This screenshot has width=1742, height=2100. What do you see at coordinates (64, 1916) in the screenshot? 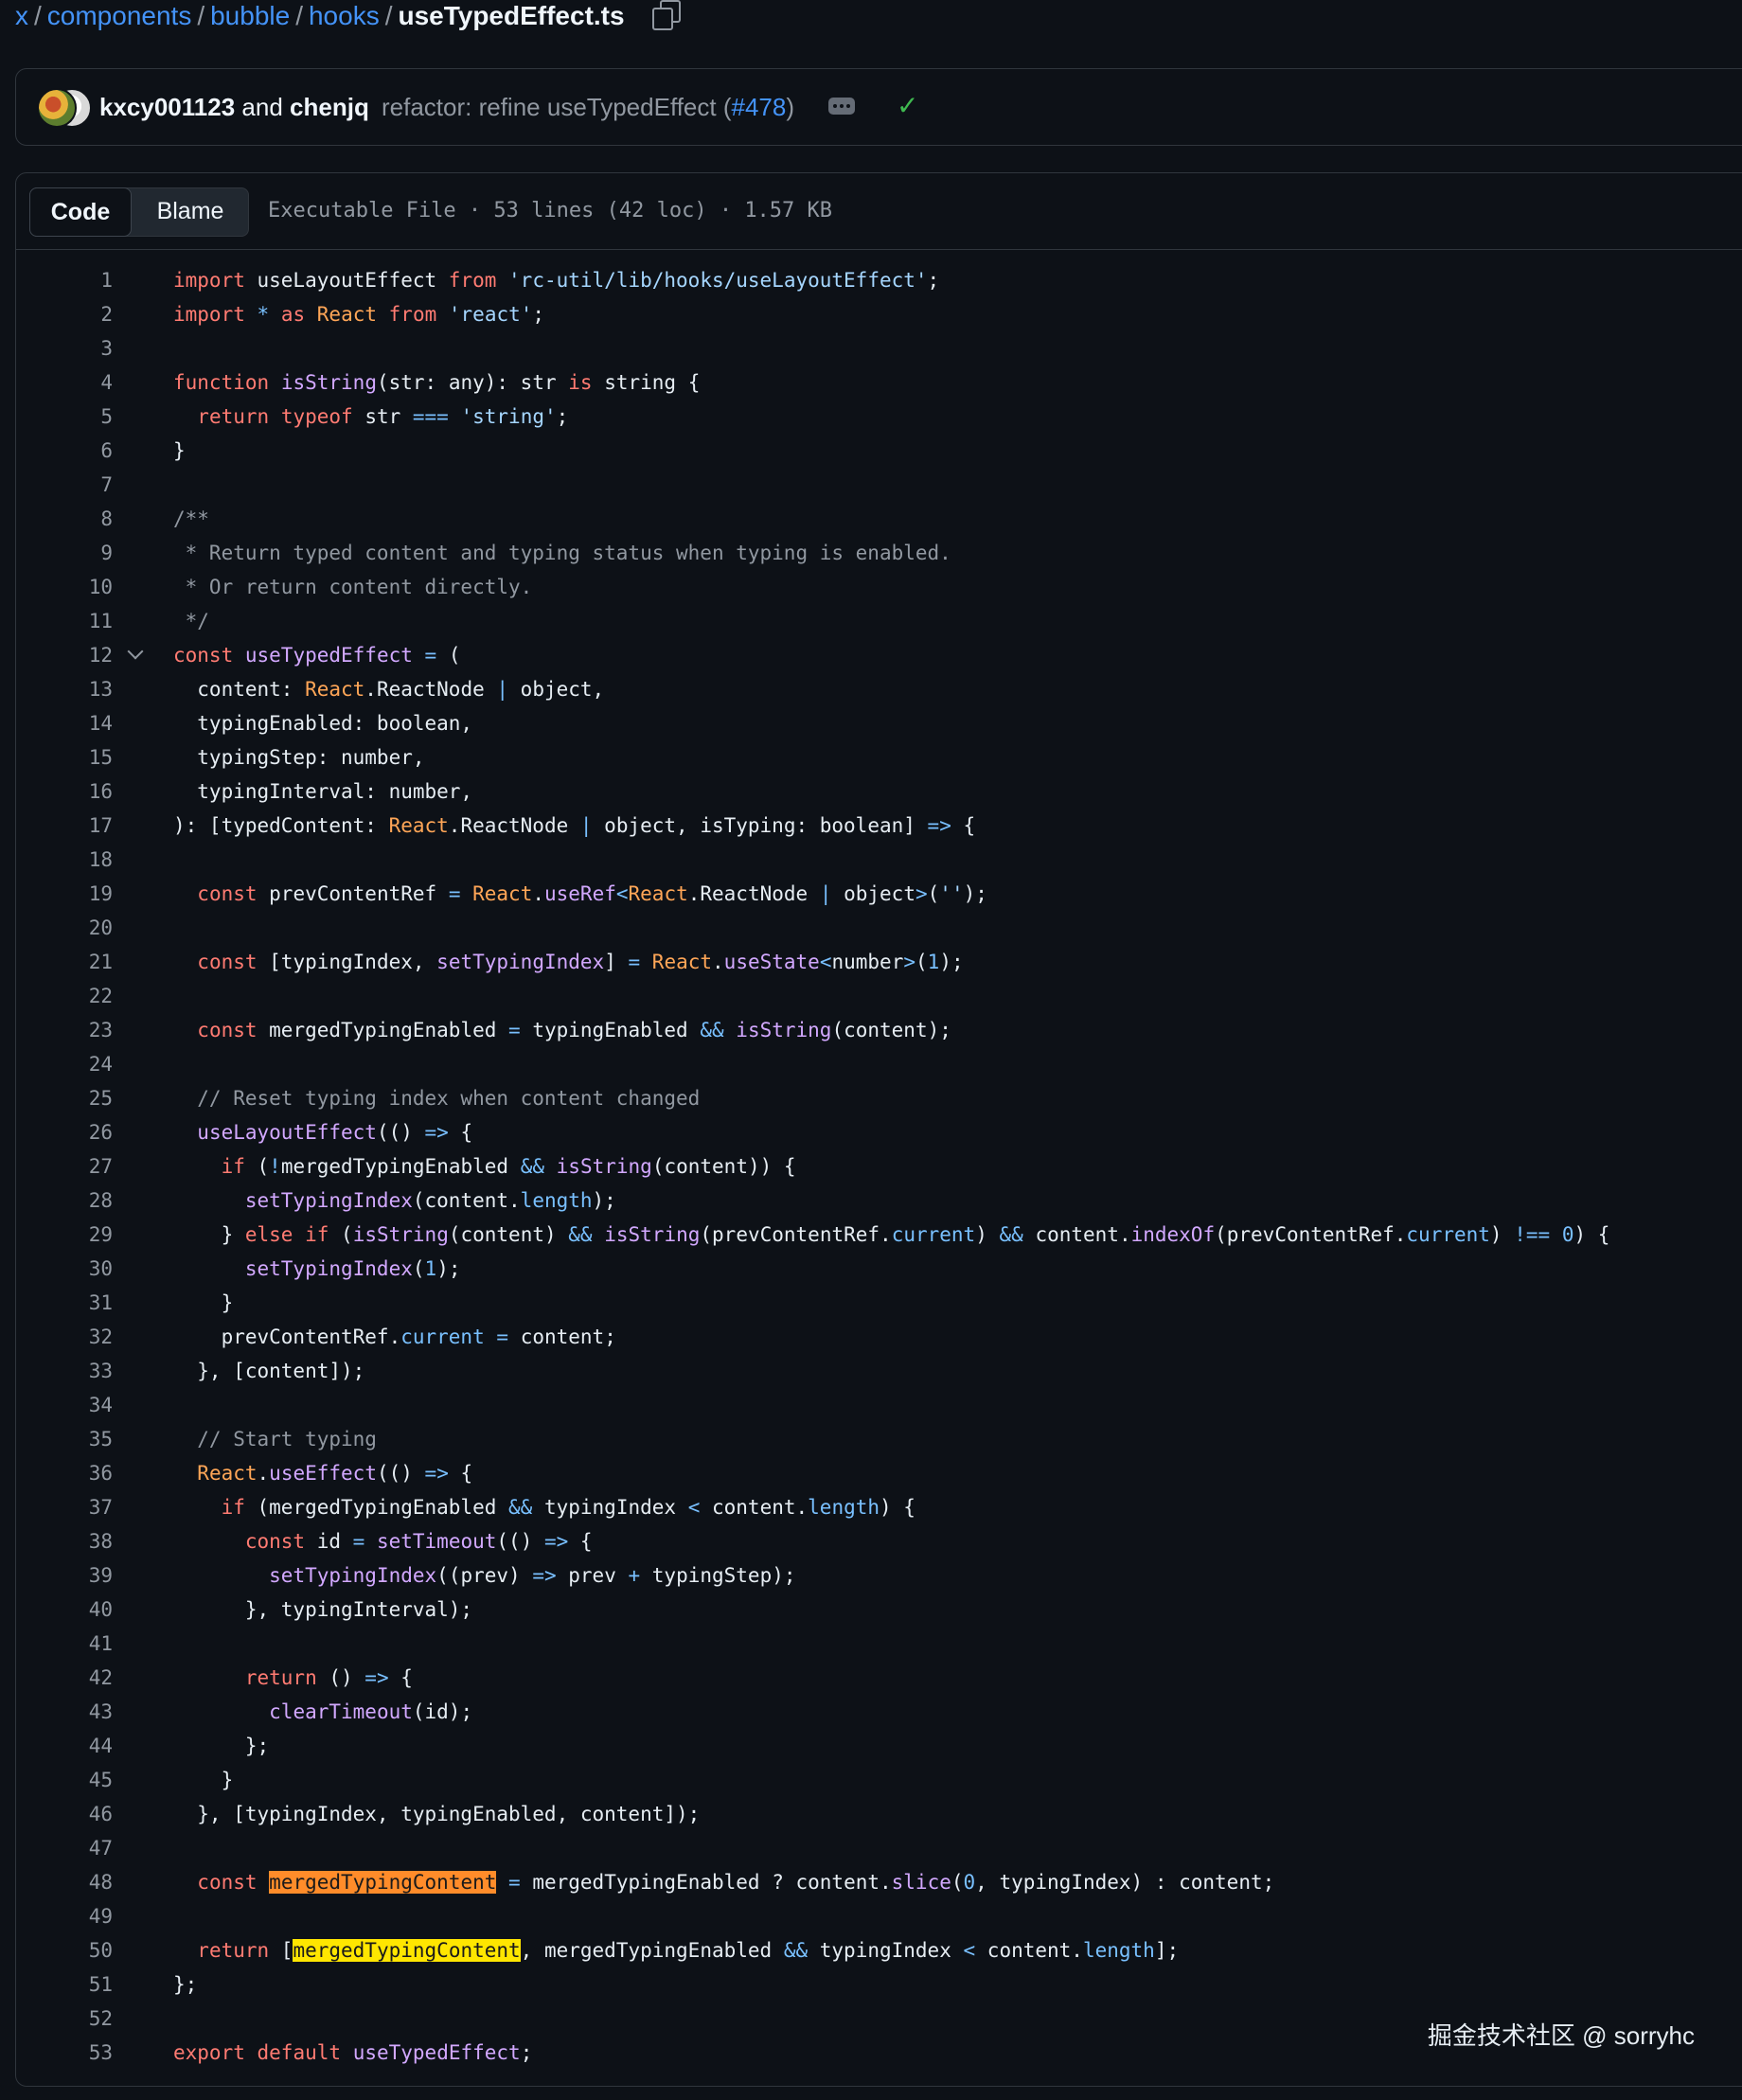
I see `line-number: 49` at bounding box center [64, 1916].